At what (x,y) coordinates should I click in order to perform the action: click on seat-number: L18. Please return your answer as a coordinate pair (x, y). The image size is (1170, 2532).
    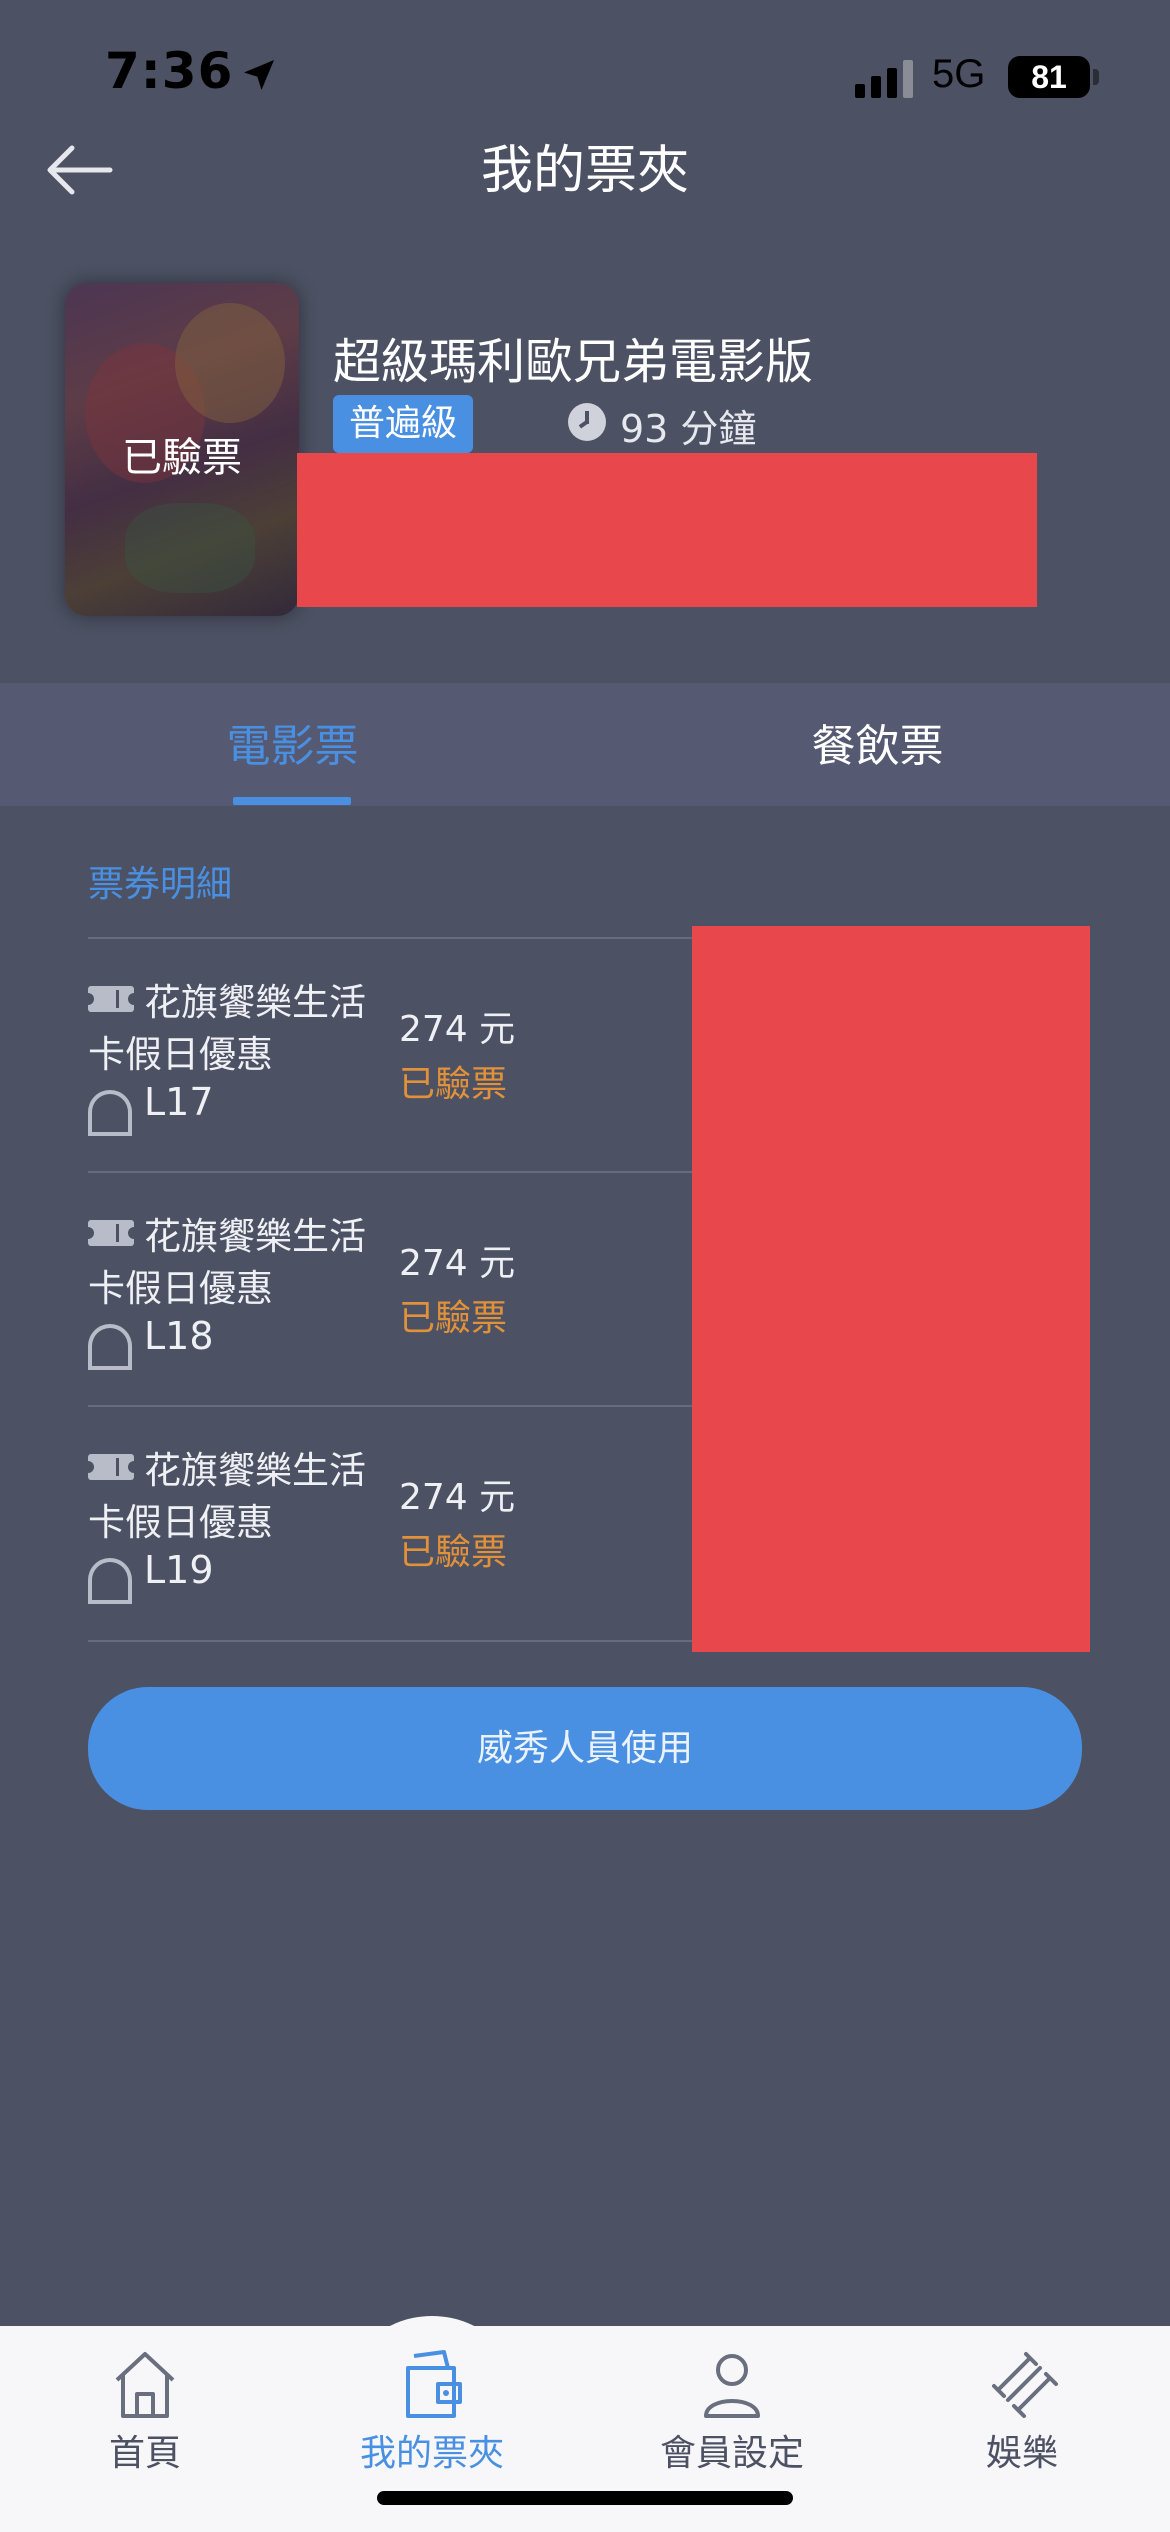
    Looking at the image, I should click on (179, 1336).